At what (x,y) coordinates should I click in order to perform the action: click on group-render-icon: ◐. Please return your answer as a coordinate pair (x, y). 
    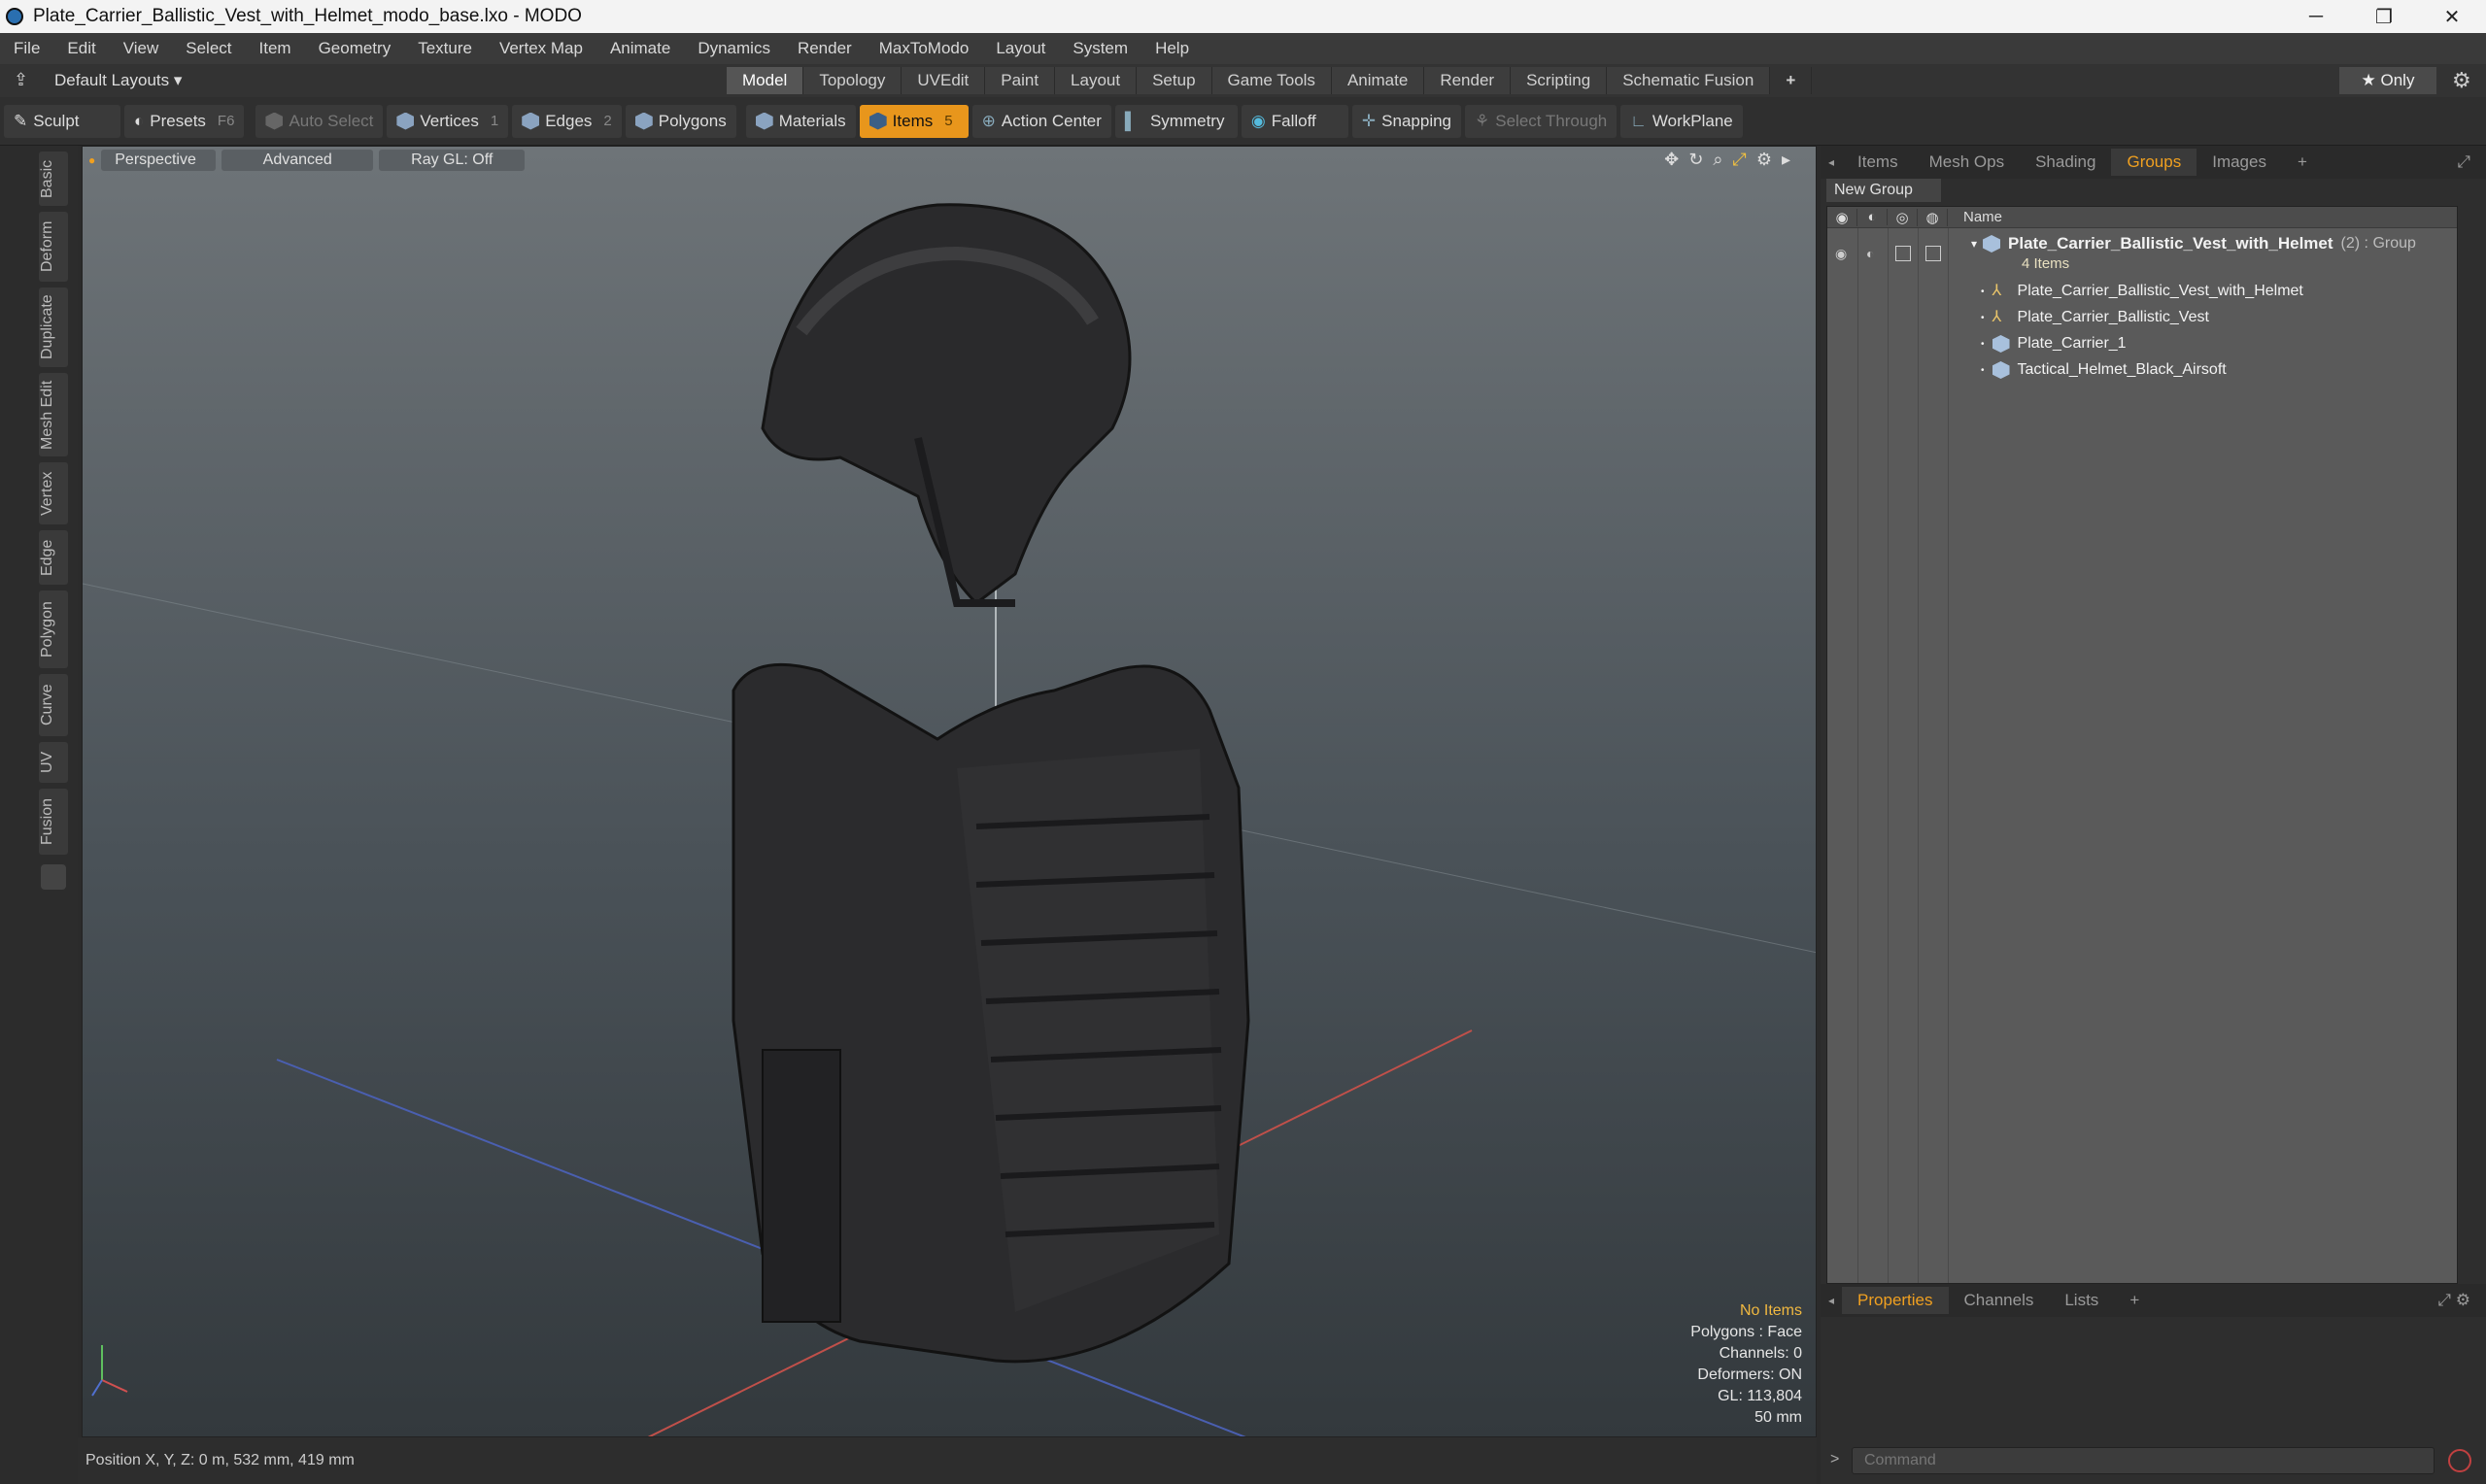
    Looking at the image, I should click on (1870, 253).